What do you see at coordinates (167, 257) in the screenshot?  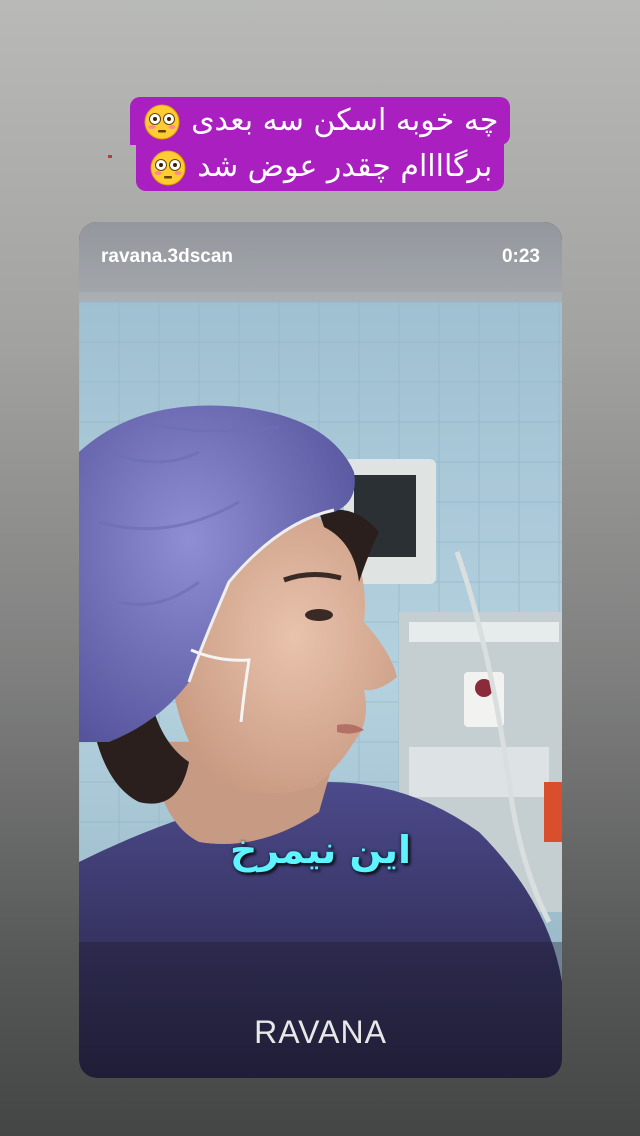 I see `account-username: ravana.3dscan` at bounding box center [167, 257].